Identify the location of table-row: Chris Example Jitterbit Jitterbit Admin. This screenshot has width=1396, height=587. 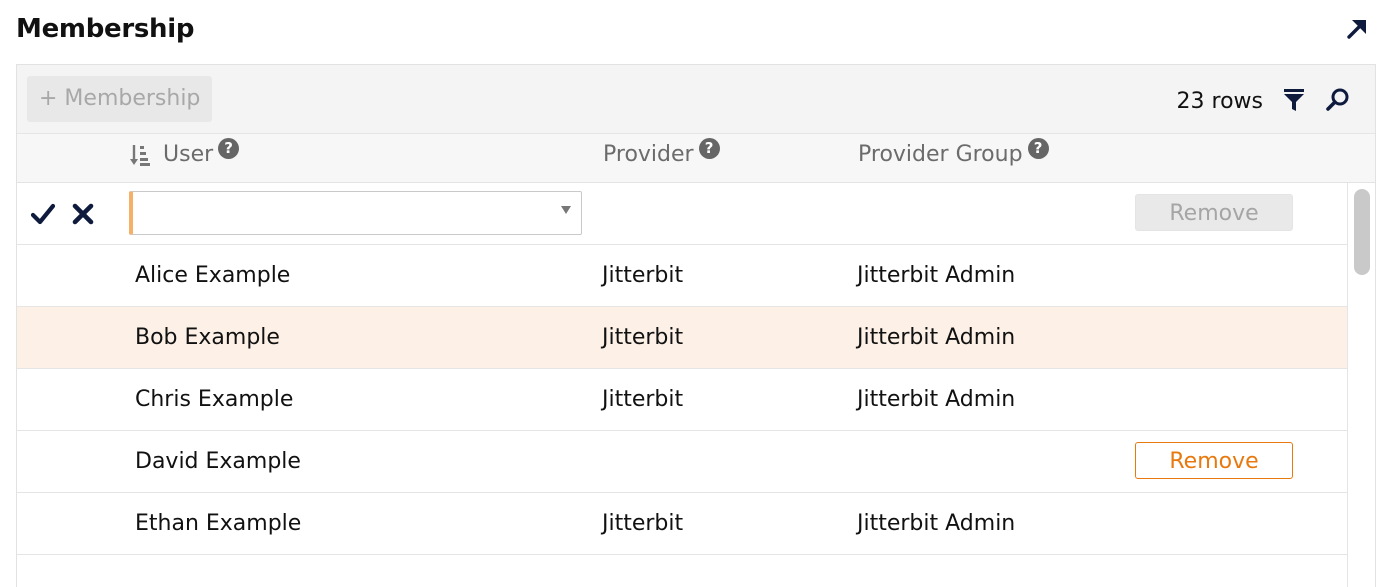
(682, 400).